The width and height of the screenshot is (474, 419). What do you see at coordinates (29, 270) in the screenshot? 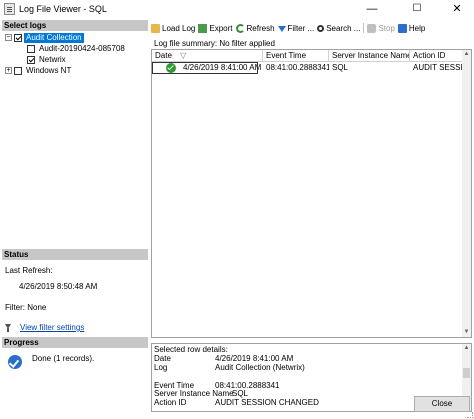
I see `last-refresh-label: Last Refresh:` at bounding box center [29, 270].